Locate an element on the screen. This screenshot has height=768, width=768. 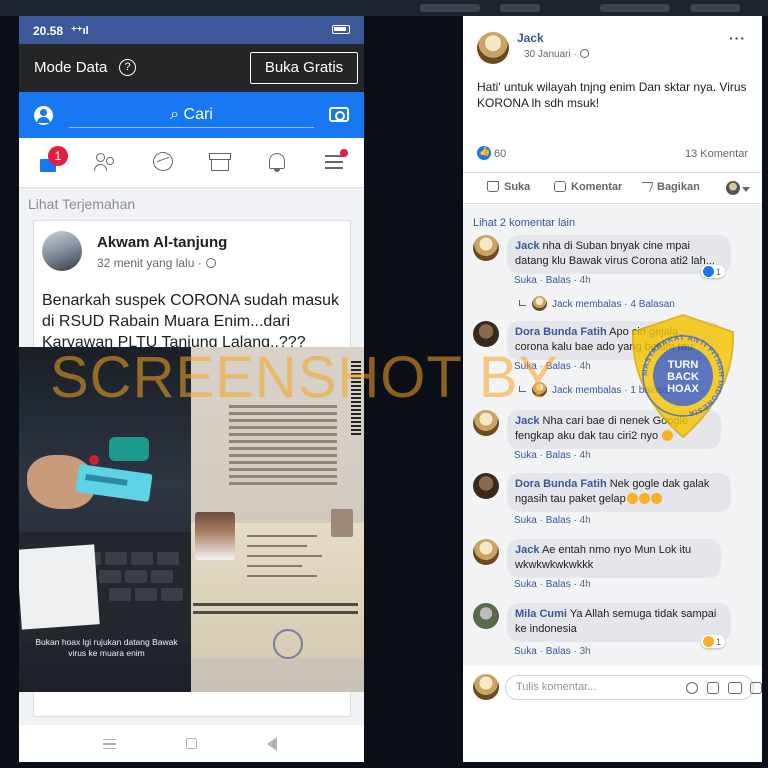
reply-summary: Jack membalas · 4 Balasan is located at coordinates (597, 303).